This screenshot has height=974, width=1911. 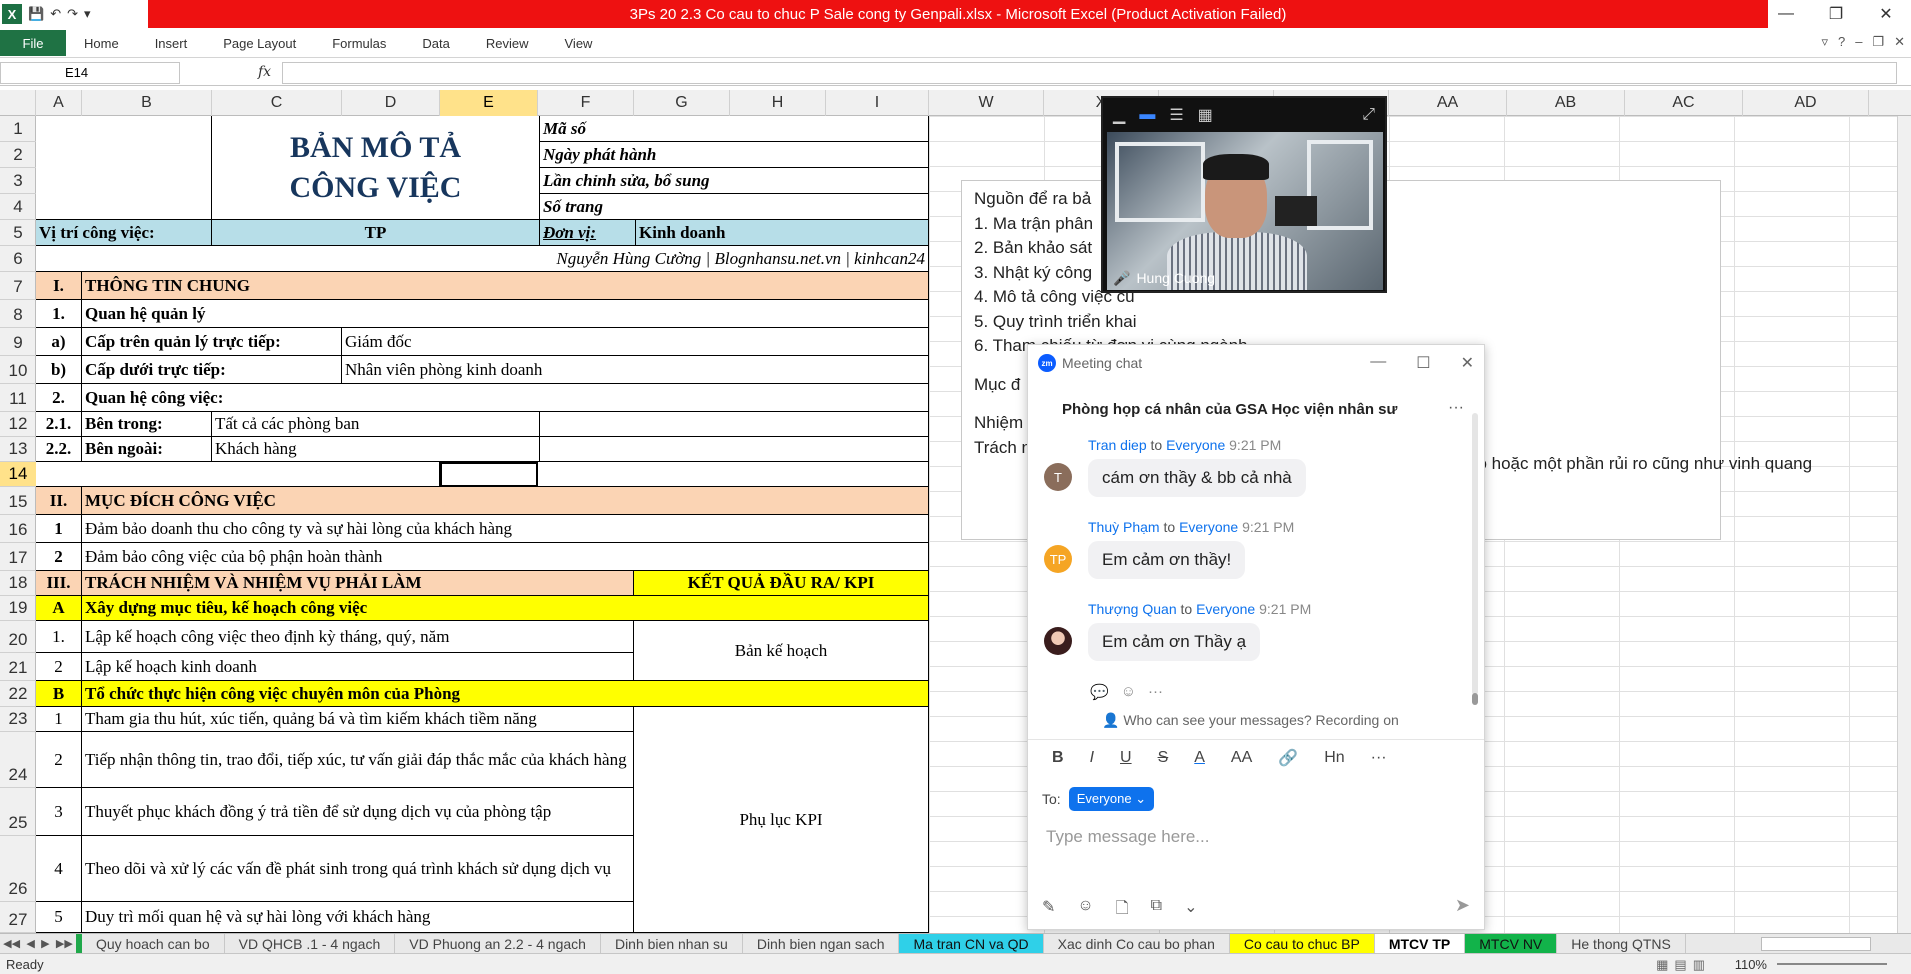 What do you see at coordinates (59, 694) in the screenshot?
I see `group-letter: B` at bounding box center [59, 694].